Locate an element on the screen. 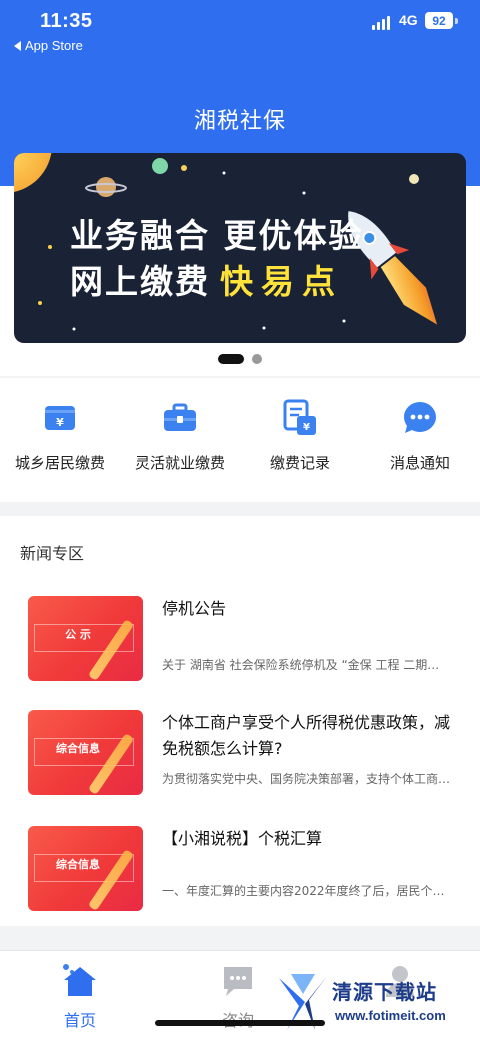  network-type: 4G is located at coordinates (408, 20).